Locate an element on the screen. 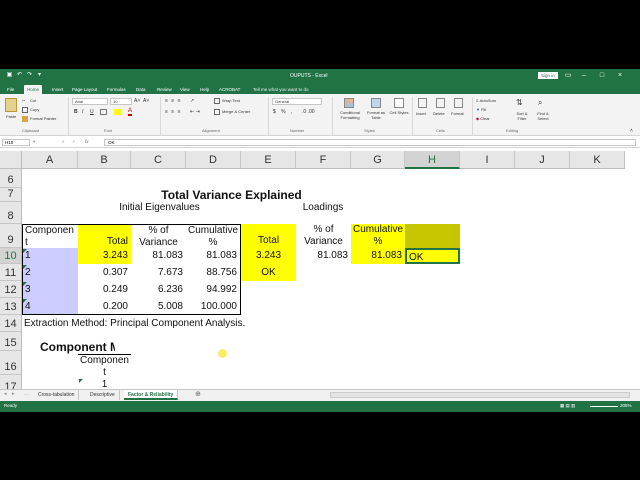  column-header-i: I is located at coordinates (487, 160).